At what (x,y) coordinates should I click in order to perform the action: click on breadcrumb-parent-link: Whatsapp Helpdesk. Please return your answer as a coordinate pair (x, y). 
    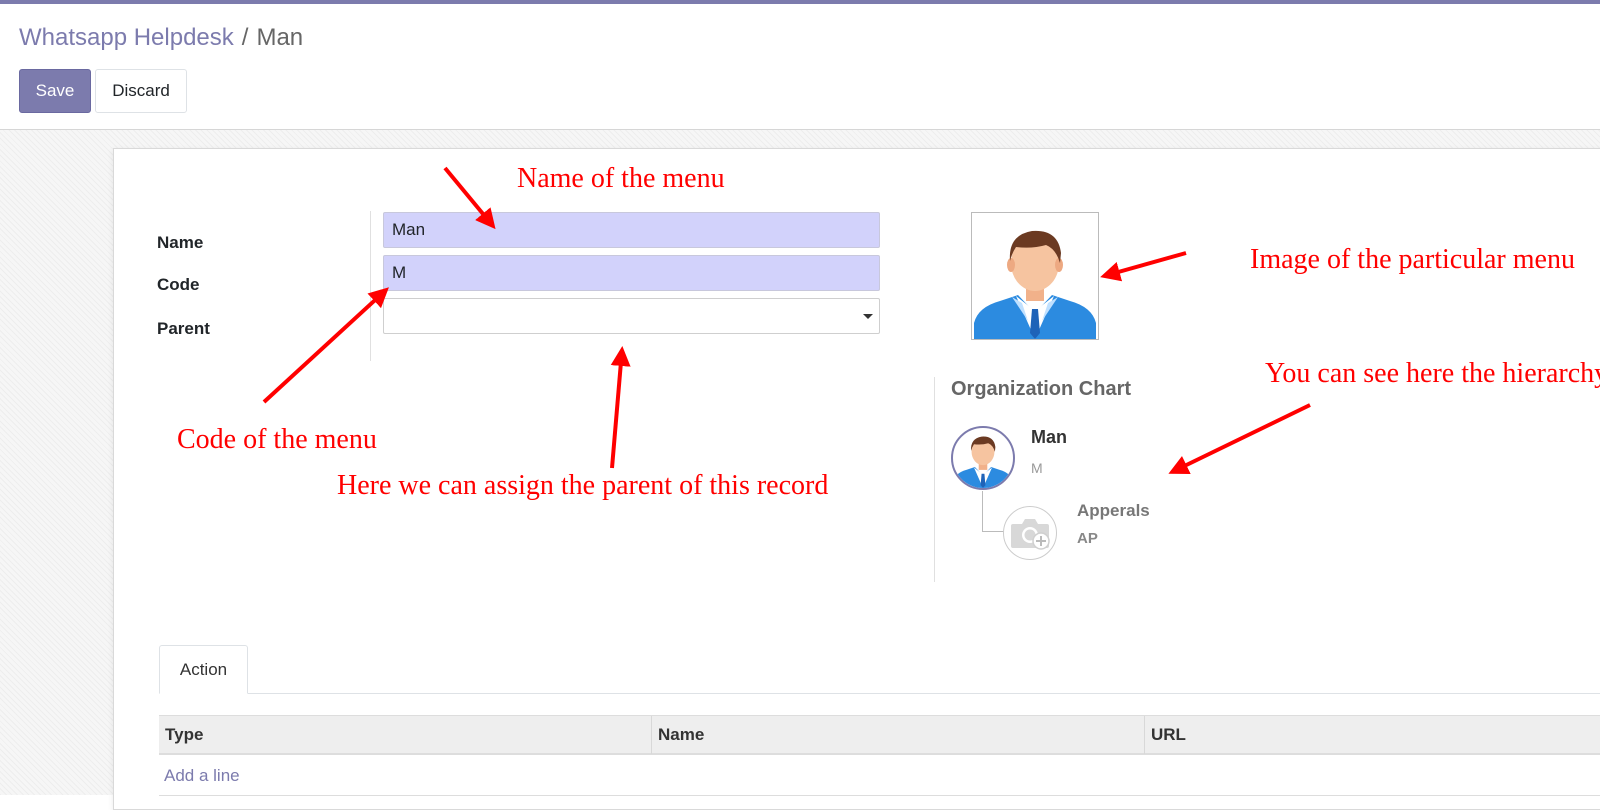
    Looking at the image, I should click on (126, 37).